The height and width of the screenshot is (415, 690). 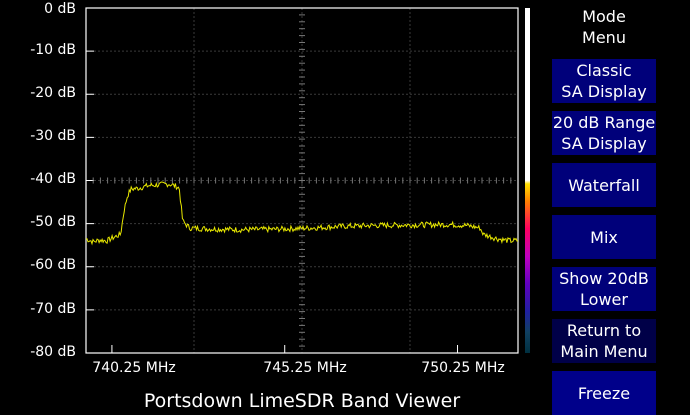 I want to click on waterfall-button: Waterfall, so click(x=604, y=185).